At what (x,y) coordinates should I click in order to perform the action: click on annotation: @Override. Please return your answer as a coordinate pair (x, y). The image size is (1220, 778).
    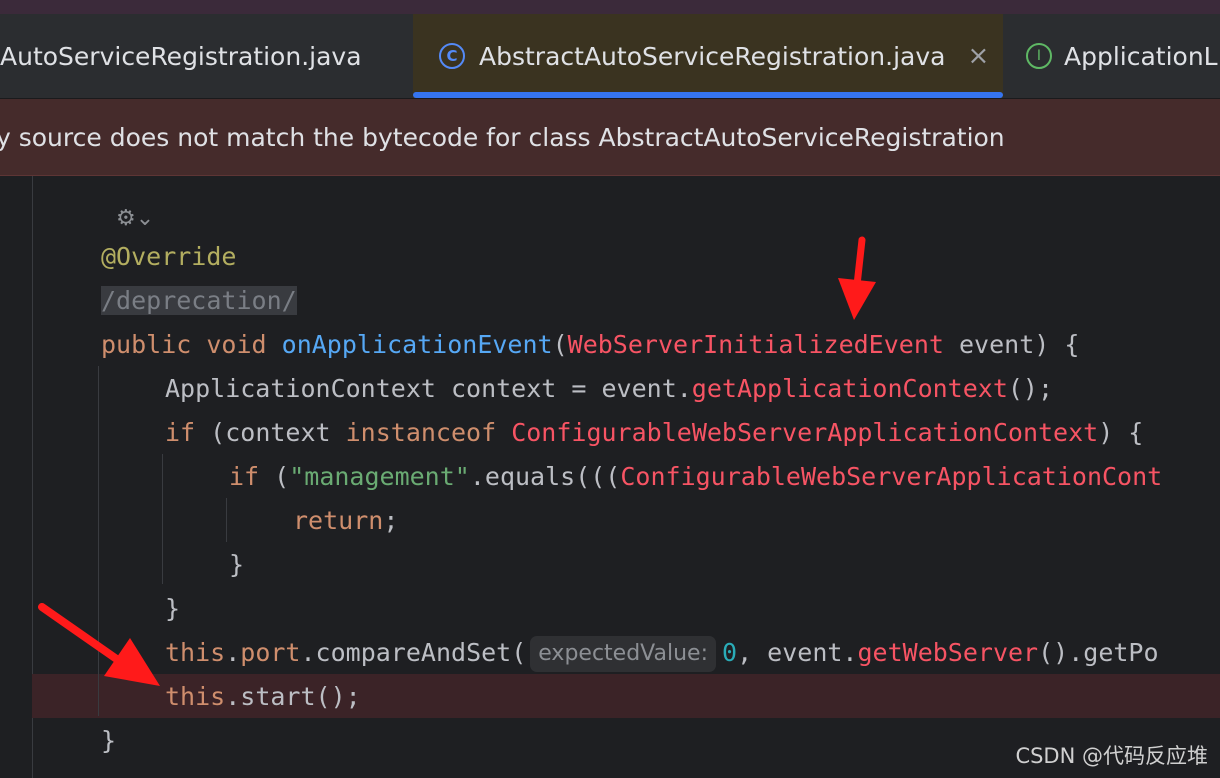
    Looking at the image, I should click on (169, 256).